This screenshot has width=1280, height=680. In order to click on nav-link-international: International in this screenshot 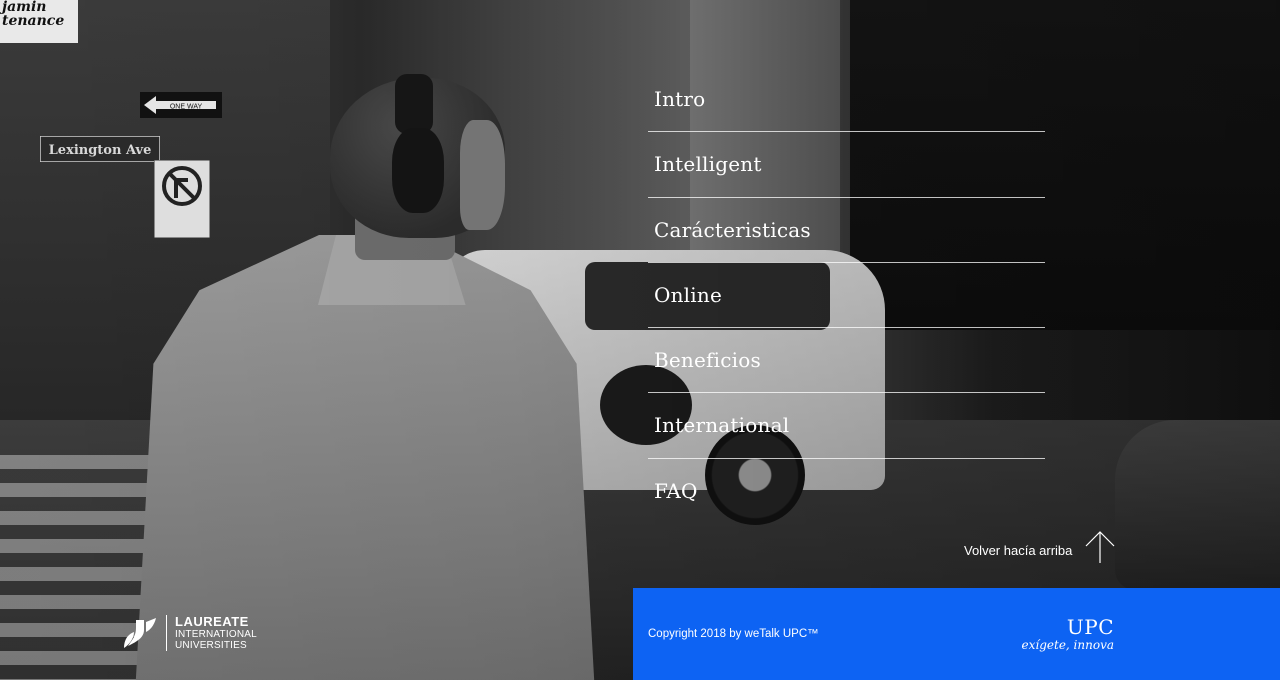, I will do `click(846, 415)`.